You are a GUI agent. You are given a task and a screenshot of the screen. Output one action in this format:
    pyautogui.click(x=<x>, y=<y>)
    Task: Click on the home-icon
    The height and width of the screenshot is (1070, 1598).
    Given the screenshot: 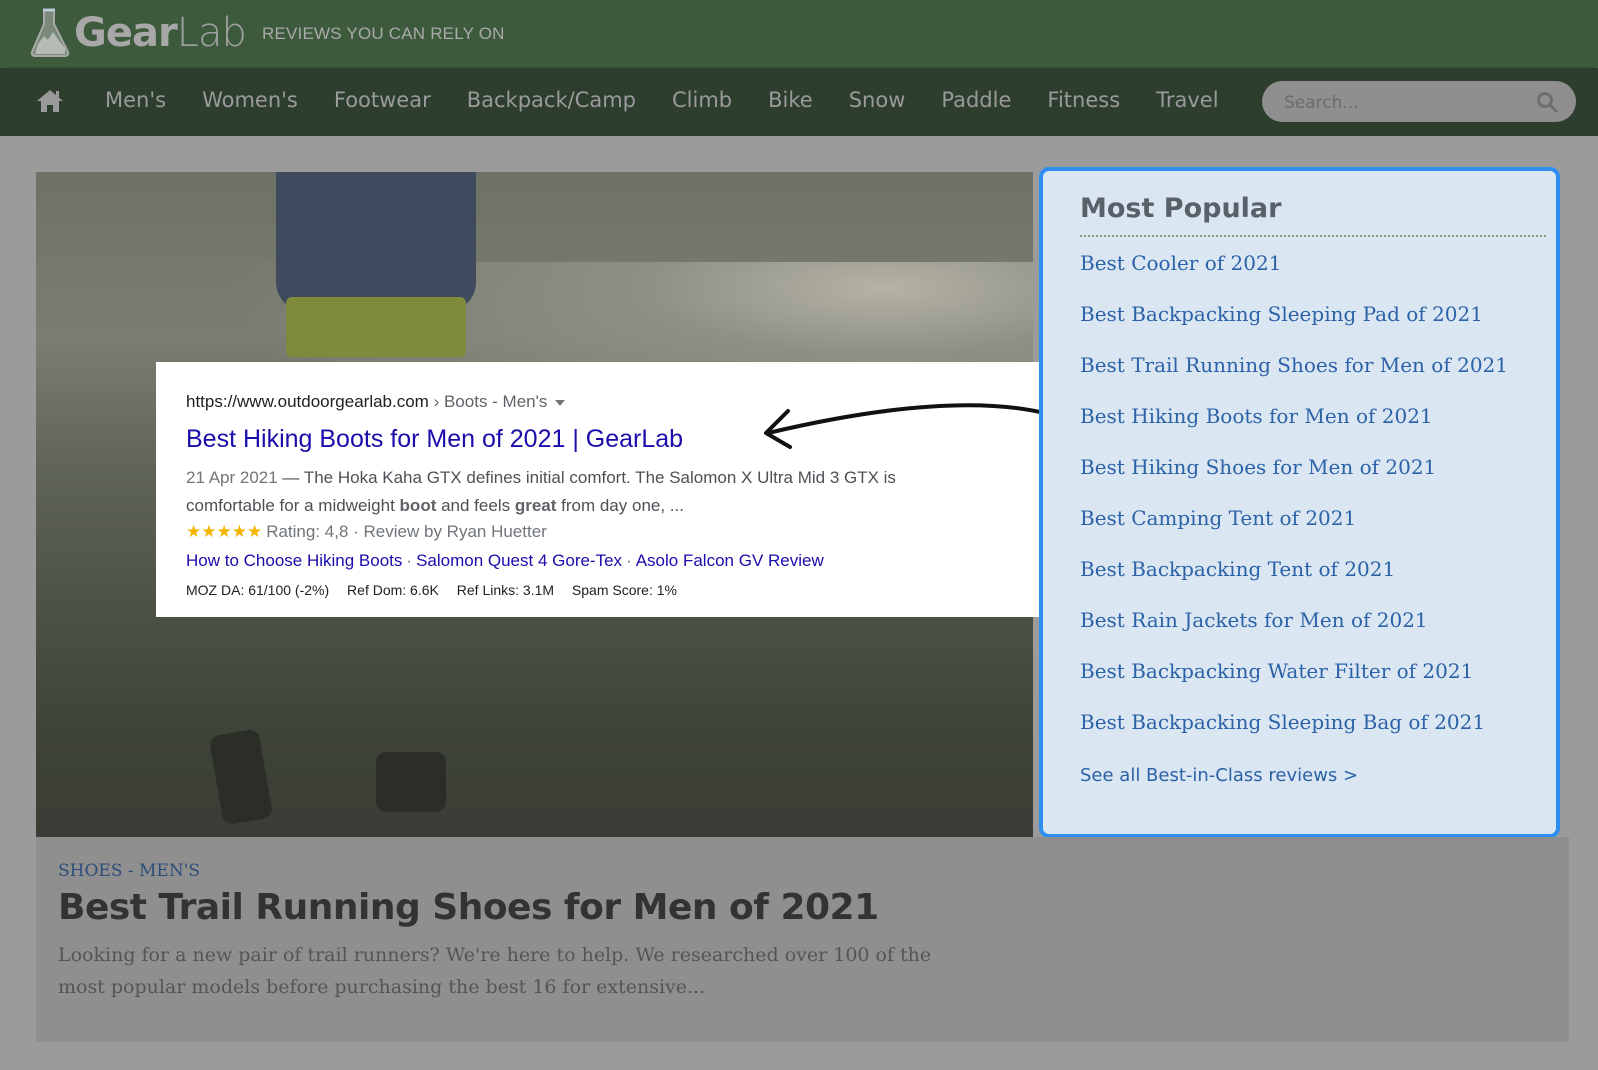 What is the action you would take?
    pyautogui.click(x=50, y=101)
    